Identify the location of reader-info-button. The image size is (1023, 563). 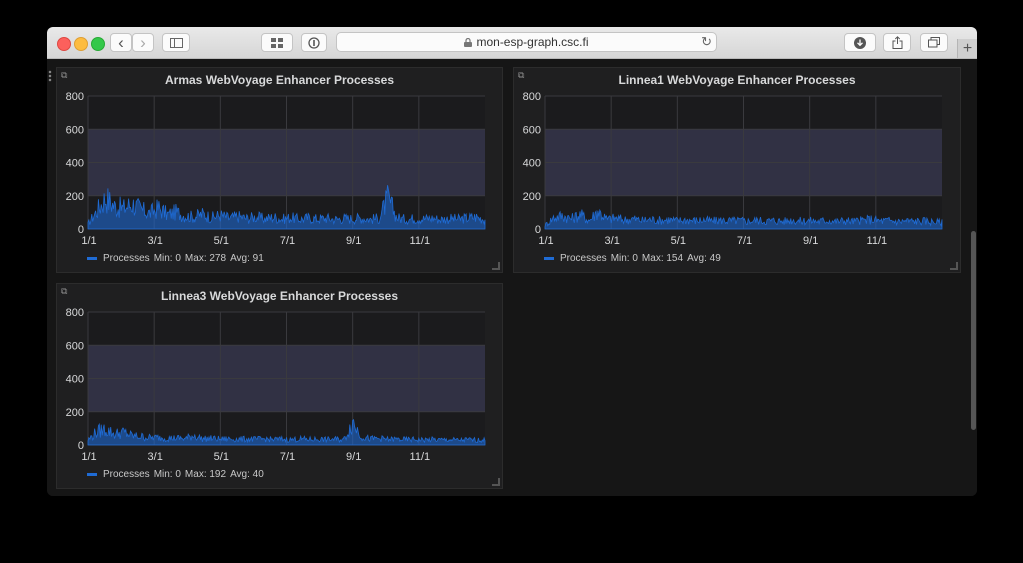
(314, 42).